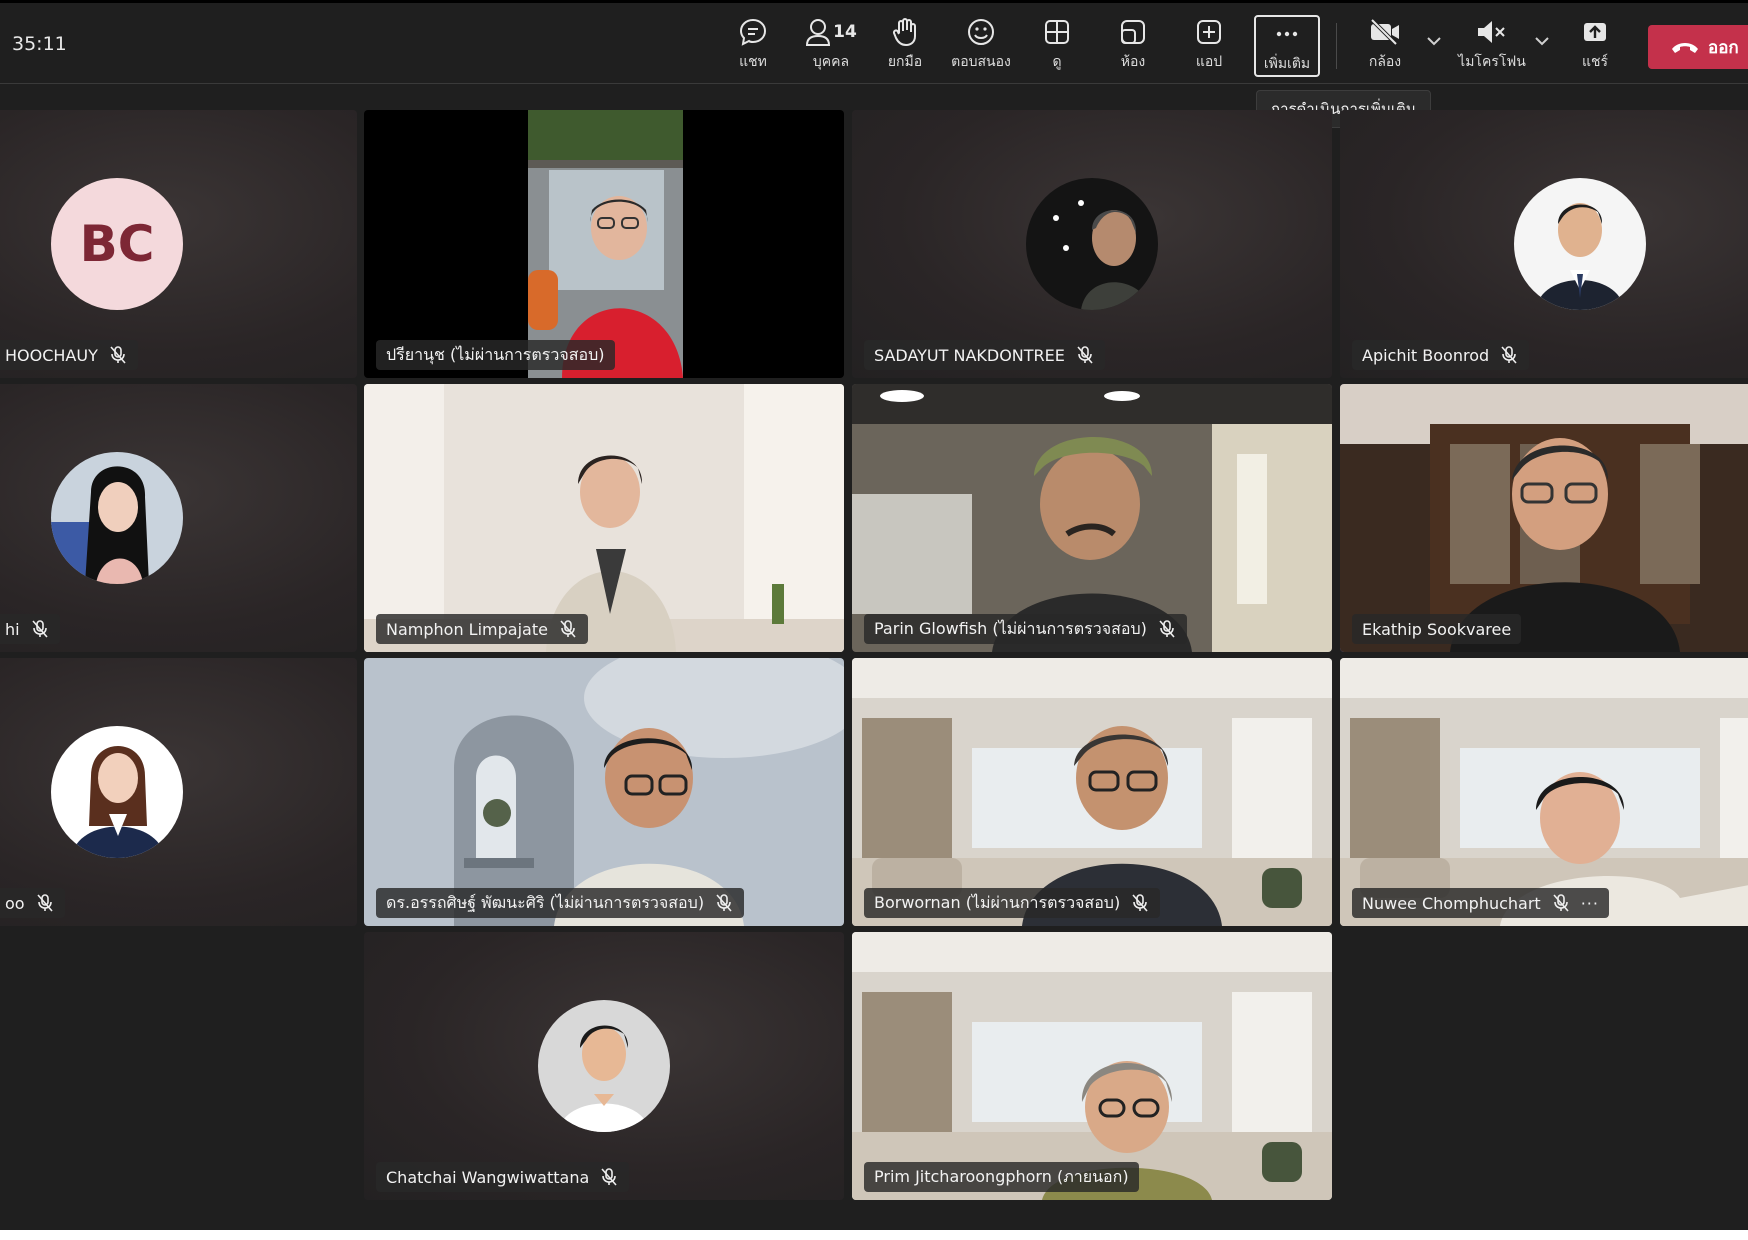 This screenshot has width=1748, height=1240. Describe the element at coordinates (1092, 518) in the screenshot. I see `participant-tile: Parin Glowfish (ไม่ผ่านการตรวจสอบ)` at that location.